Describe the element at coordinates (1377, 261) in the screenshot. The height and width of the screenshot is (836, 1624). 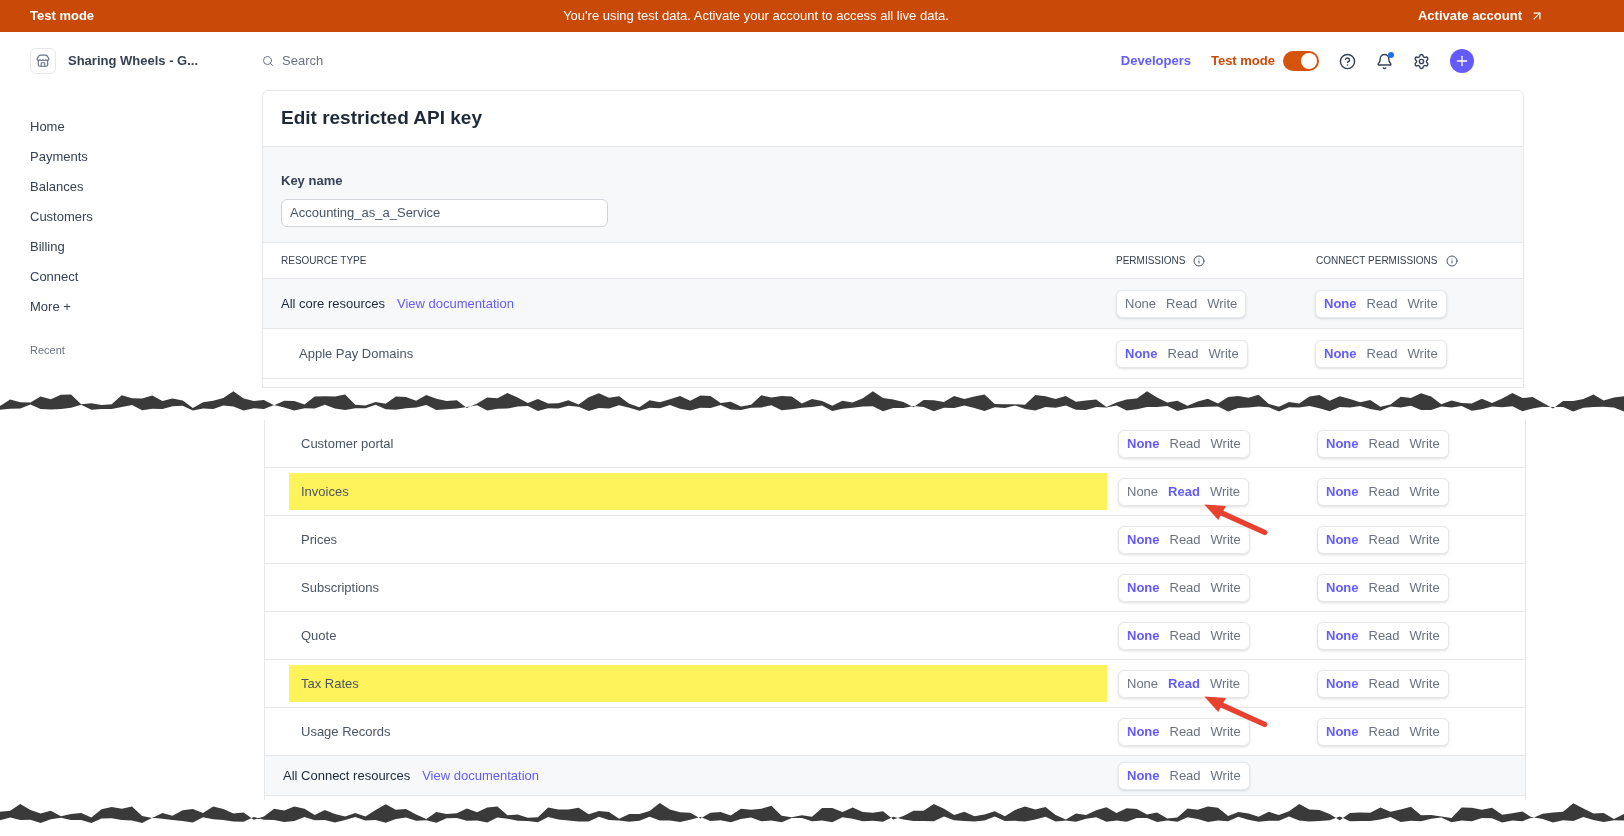
I see `column-header: CONNECT PERMISSIONS` at that location.